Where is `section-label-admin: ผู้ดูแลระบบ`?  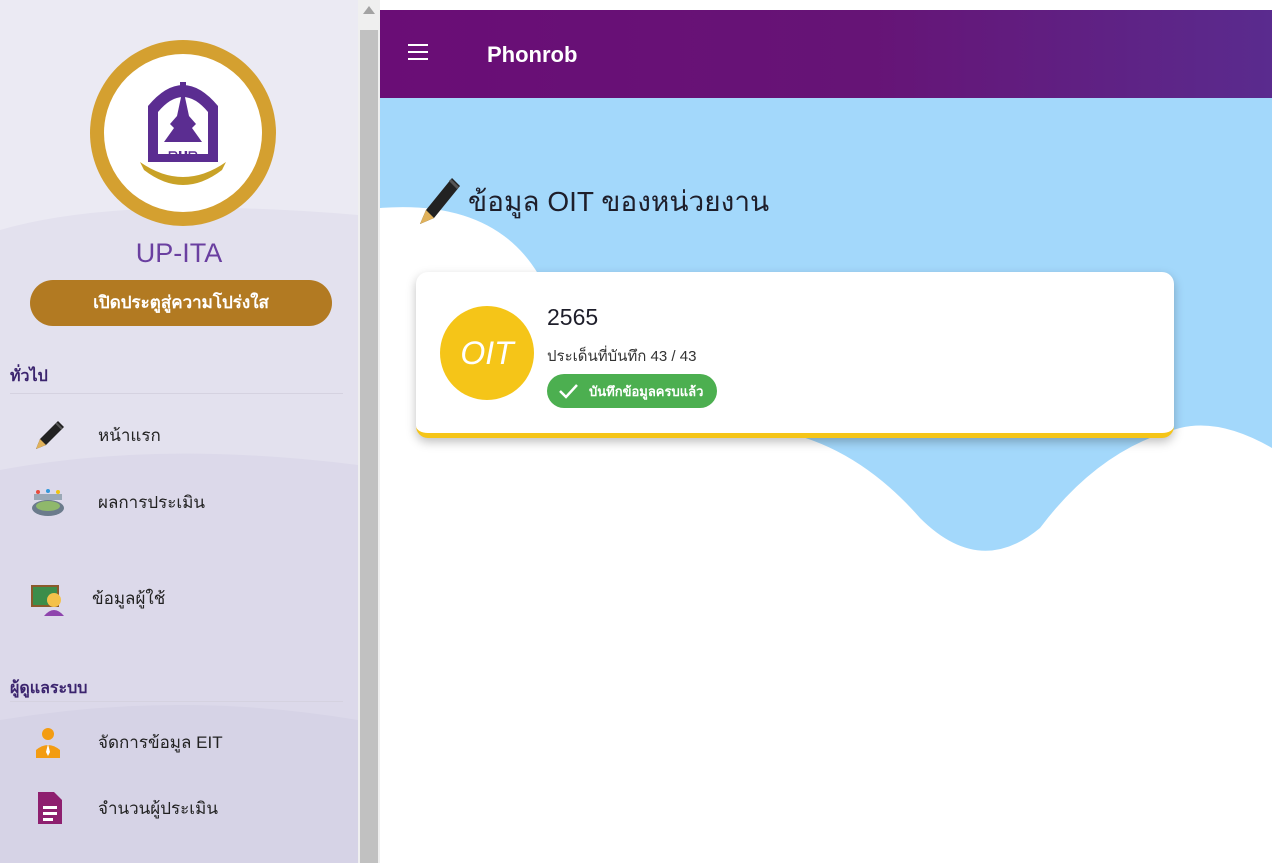 section-label-admin: ผู้ดูแลระบบ is located at coordinates (49, 687).